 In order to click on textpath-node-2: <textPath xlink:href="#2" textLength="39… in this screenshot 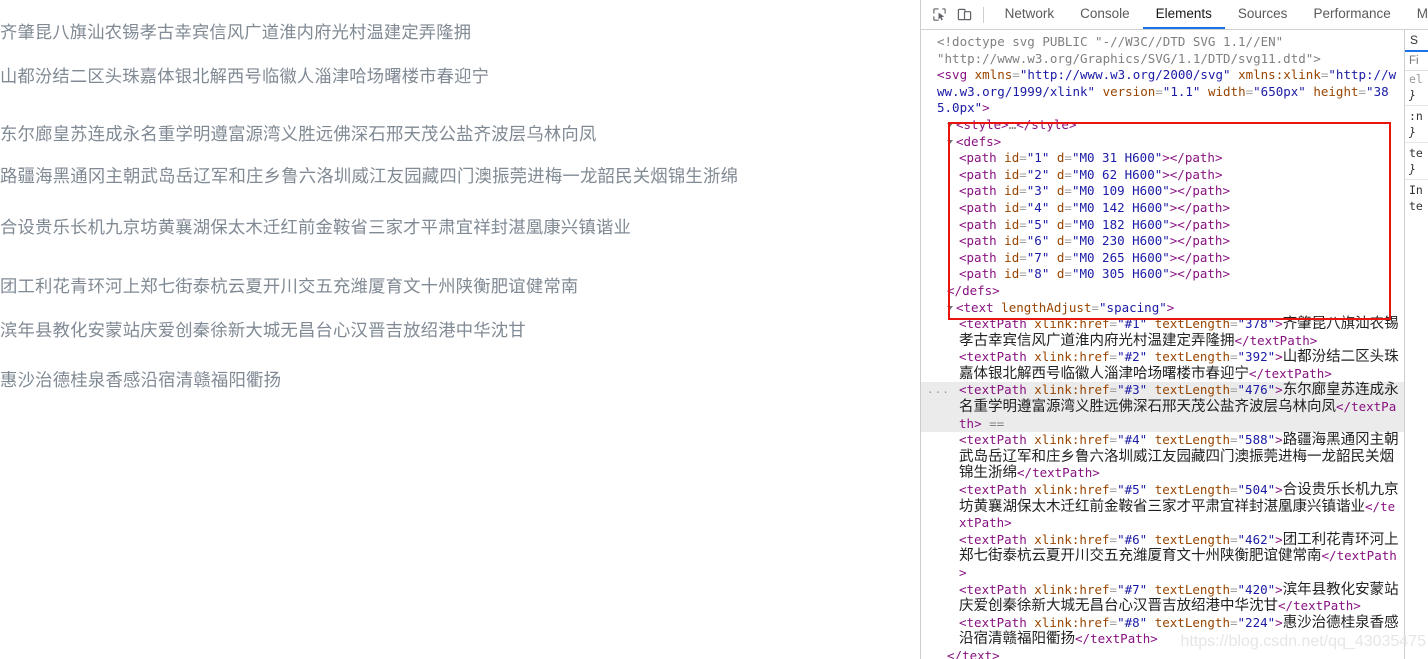, I will do `click(1162, 365)`.